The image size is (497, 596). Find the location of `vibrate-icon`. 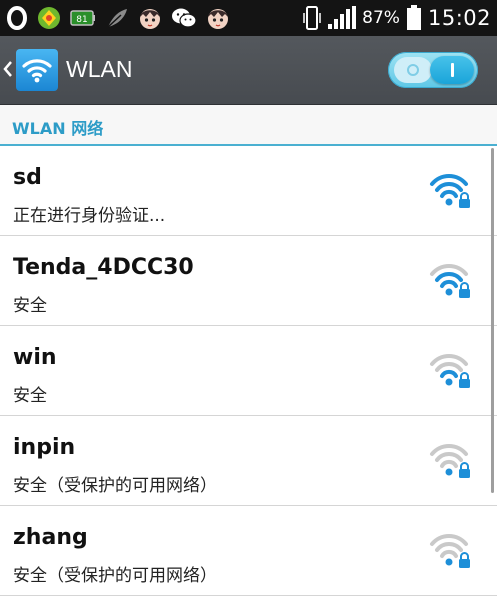

vibrate-icon is located at coordinates (312, 18).